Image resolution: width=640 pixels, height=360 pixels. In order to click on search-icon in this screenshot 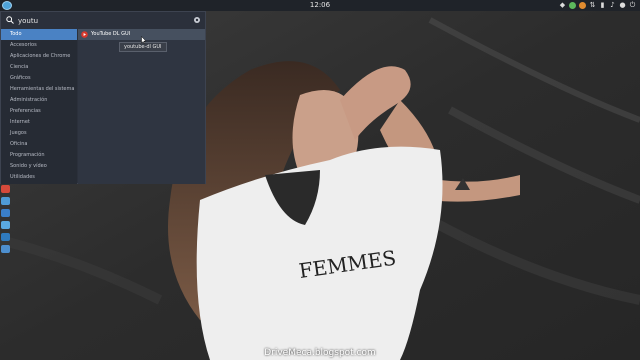, I will do `click(10, 20)`.